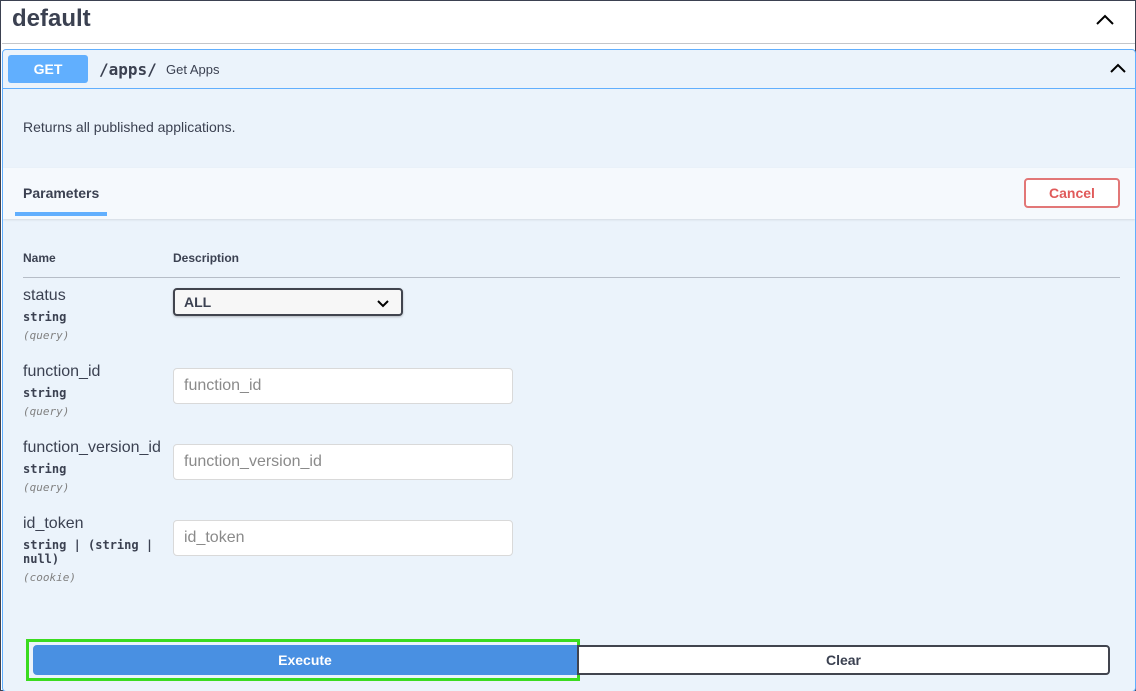 This screenshot has width=1136, height=691. What do you see at coordinates (198, 302) in the screenshot?
I see `status-select-value: ALL` at bounding box center [198, 302].